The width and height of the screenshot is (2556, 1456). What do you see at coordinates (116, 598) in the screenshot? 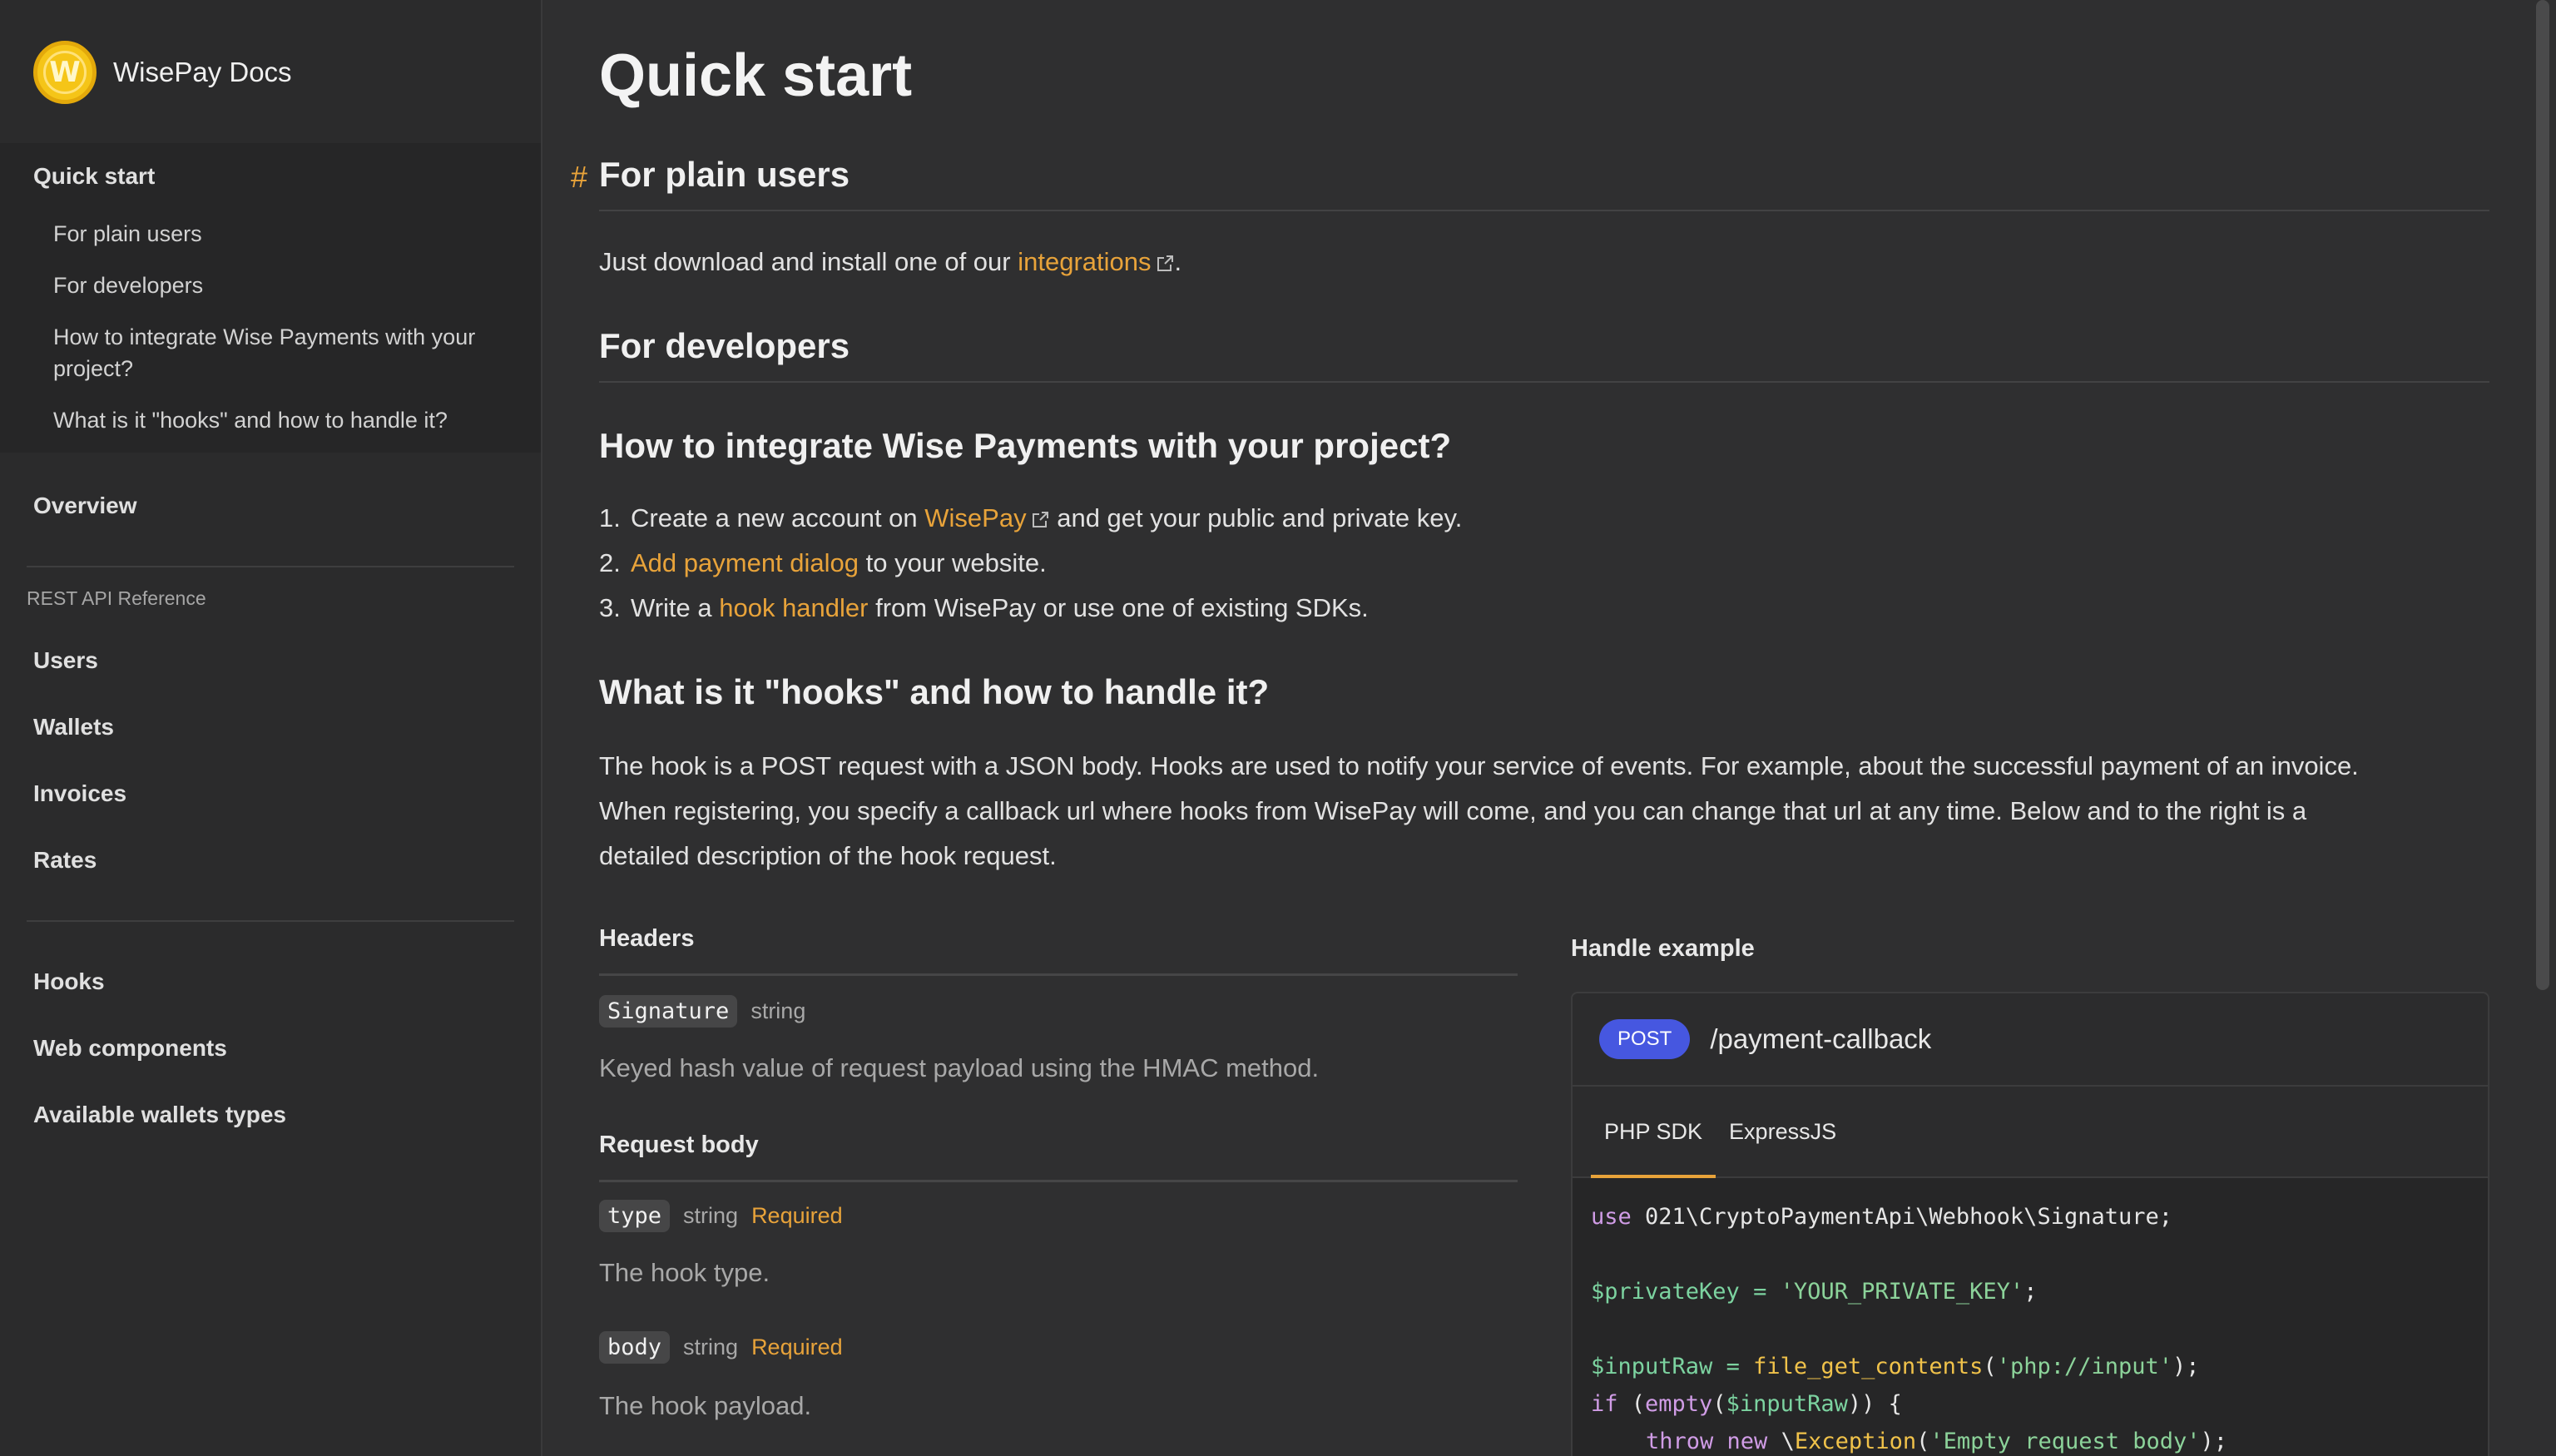
I see `sidebar-section-label: REST API Reference` at bounding box center [116, 598].